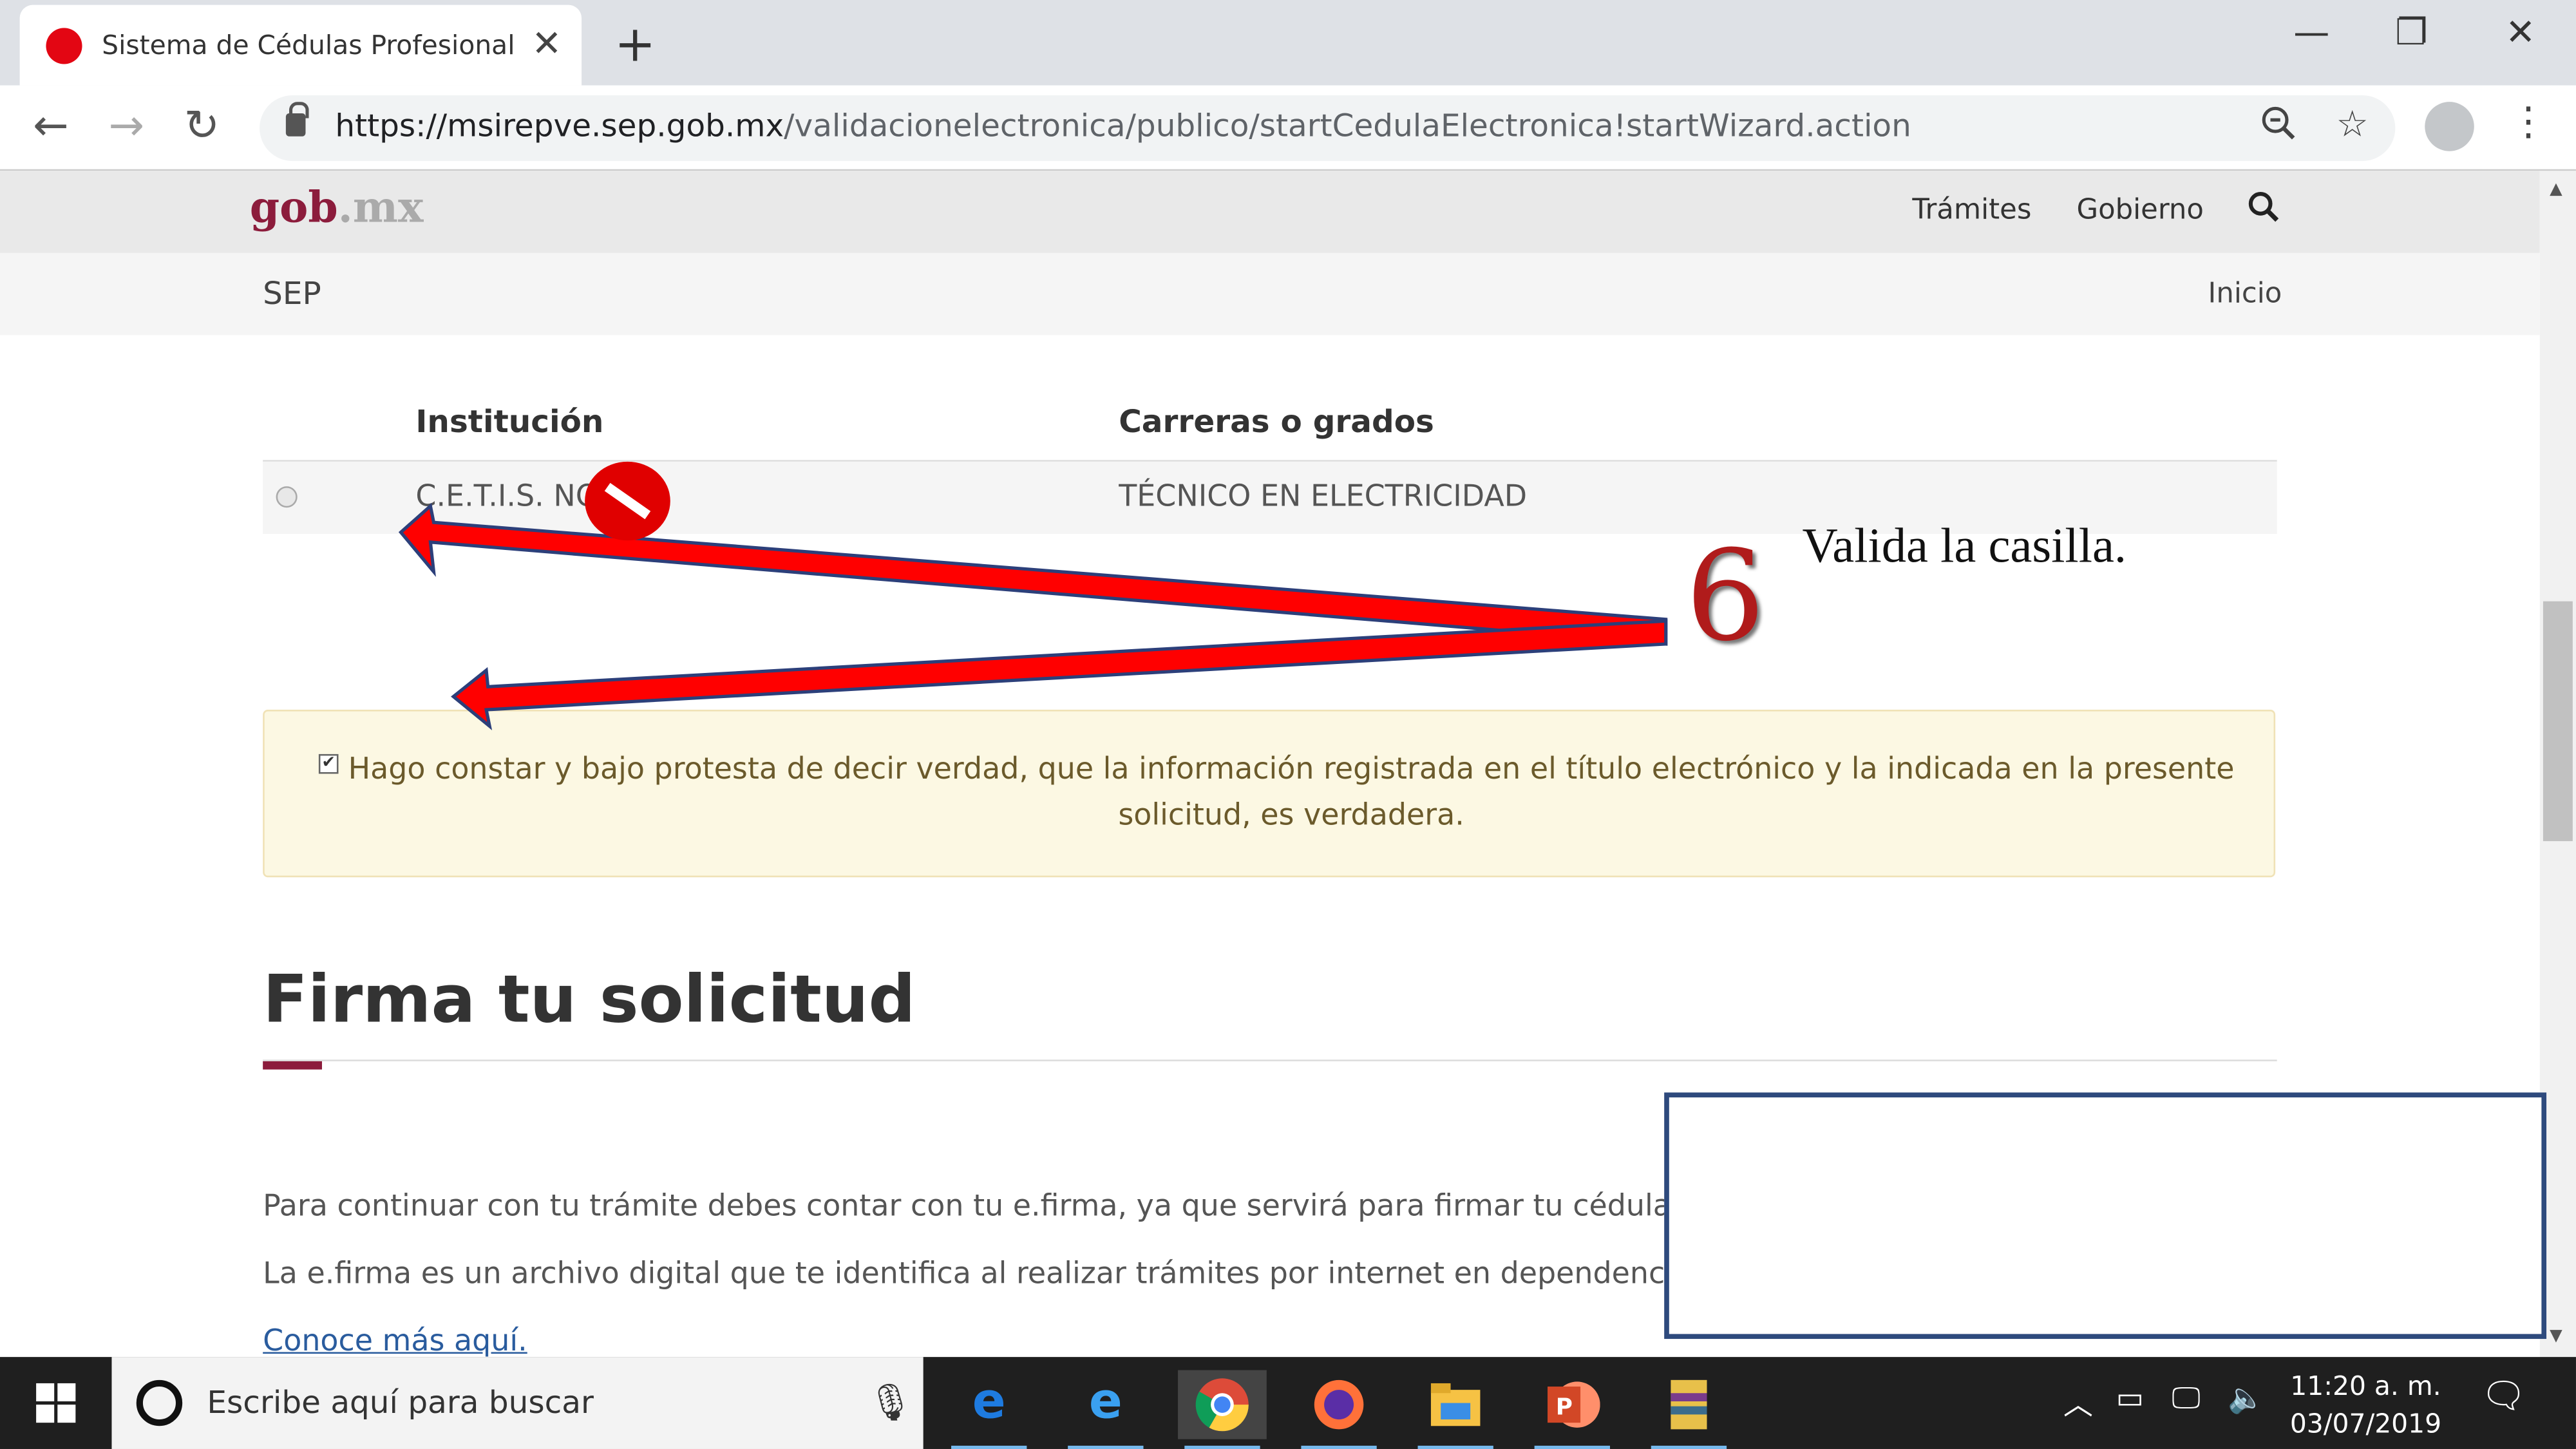 The image size is (2576, 1449). I want to click on taskbar-search: Escribe aquí para buscar 🎙, so click(517, 1403).